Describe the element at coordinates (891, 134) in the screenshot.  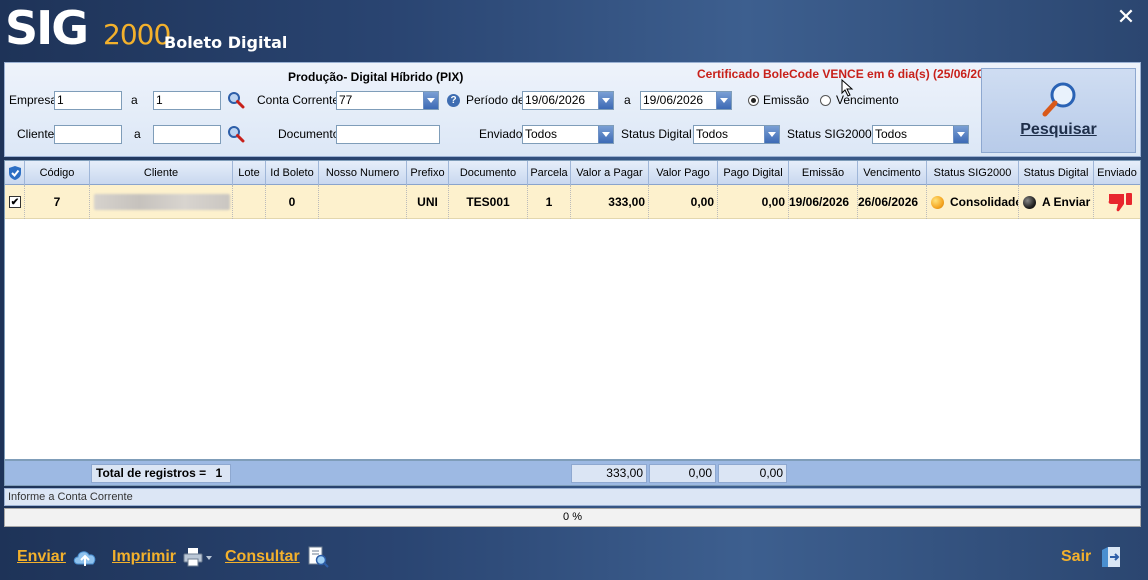
I see `status-sig-value: Todos` at that location.